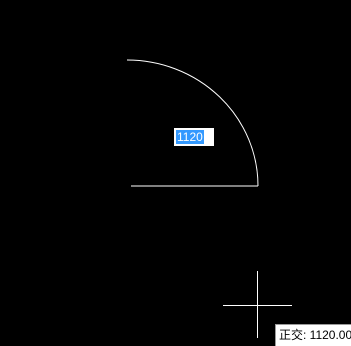 The image size is (351, 346). I want to click on ortho-tooltip: 正交: 1120.00, so click(313, 335).